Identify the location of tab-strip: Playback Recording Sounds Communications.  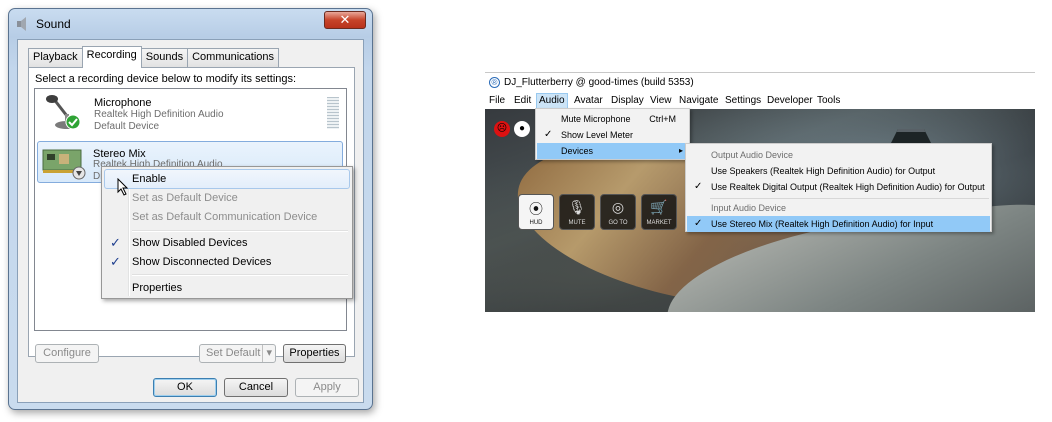
(154, 57).